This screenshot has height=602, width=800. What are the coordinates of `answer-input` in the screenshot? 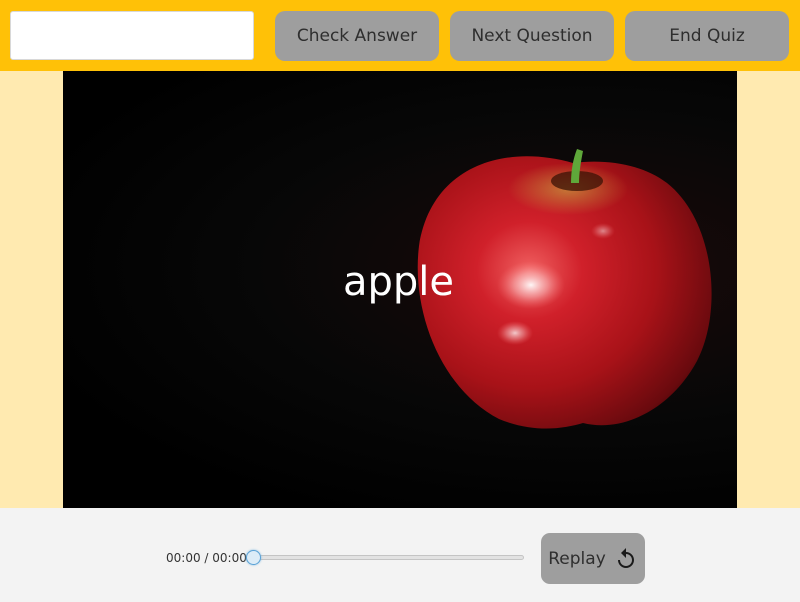 It's located at (132, 35).